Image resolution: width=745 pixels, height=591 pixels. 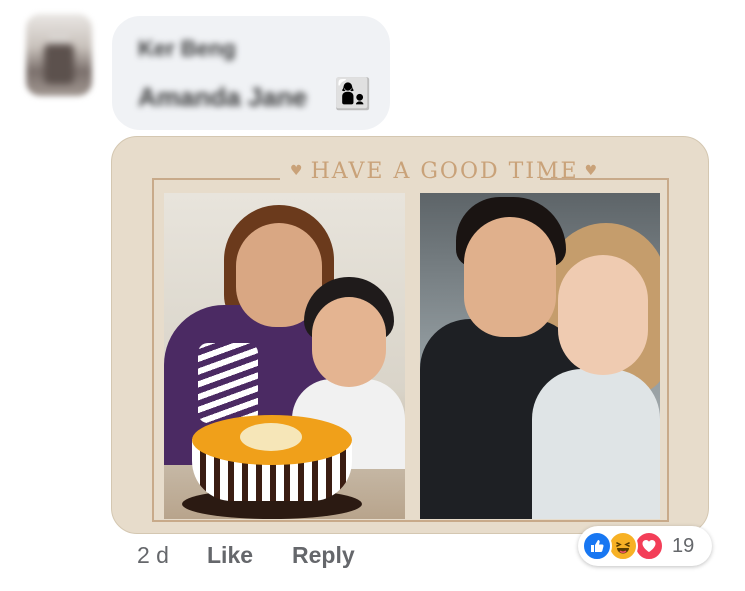 I want to click on reaction-count: 19, so click(x=683, y=546).